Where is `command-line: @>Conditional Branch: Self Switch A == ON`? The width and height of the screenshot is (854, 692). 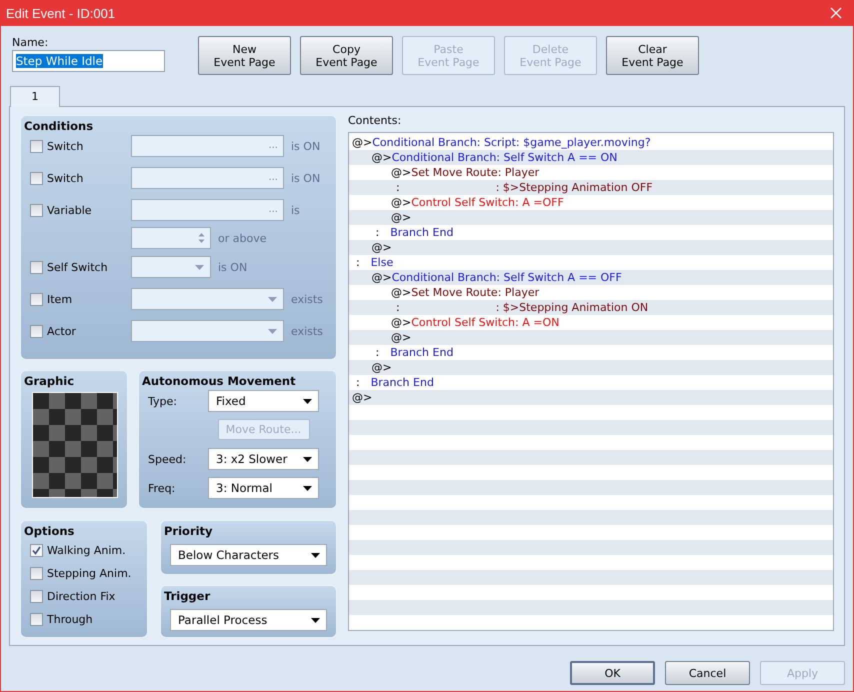
command-line: @>Conditional Branch: Self Switch A == ON is located at coordinates (591, 157).